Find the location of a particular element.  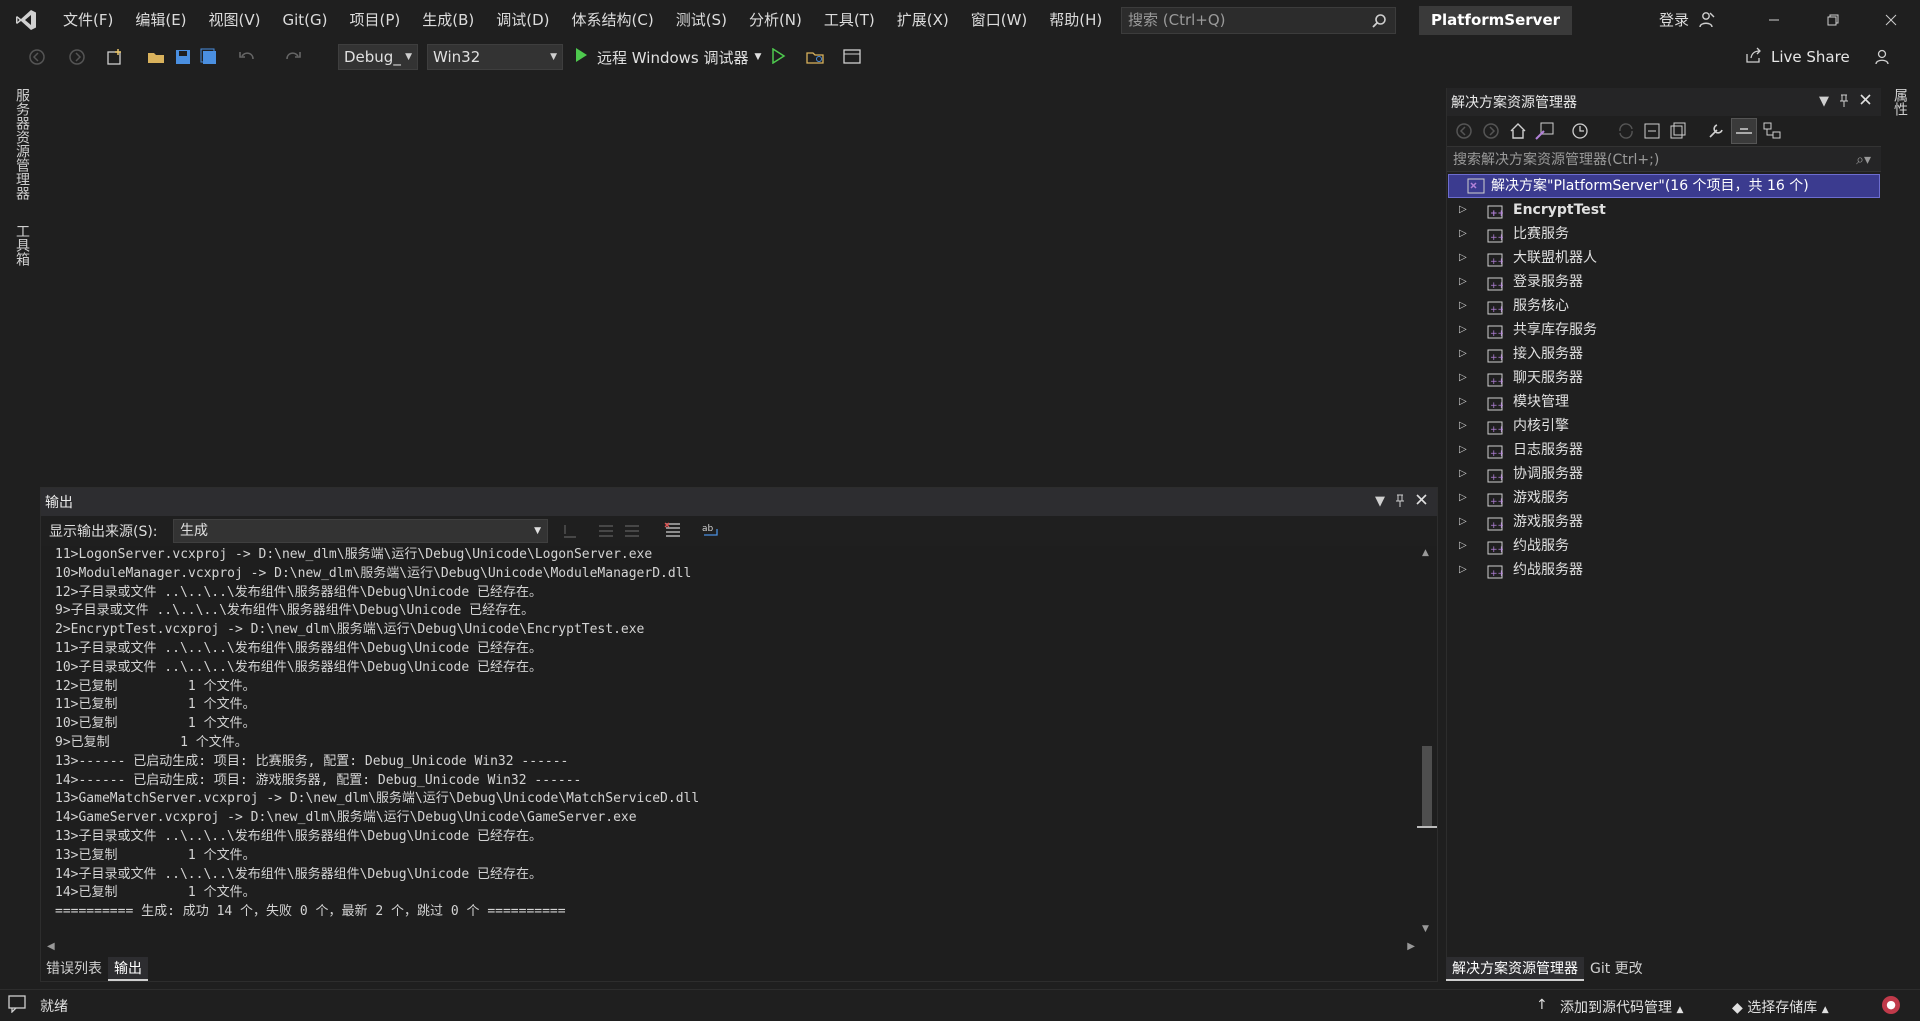

search-icon: ⌕▾ is located at coordinates (1863, 160).